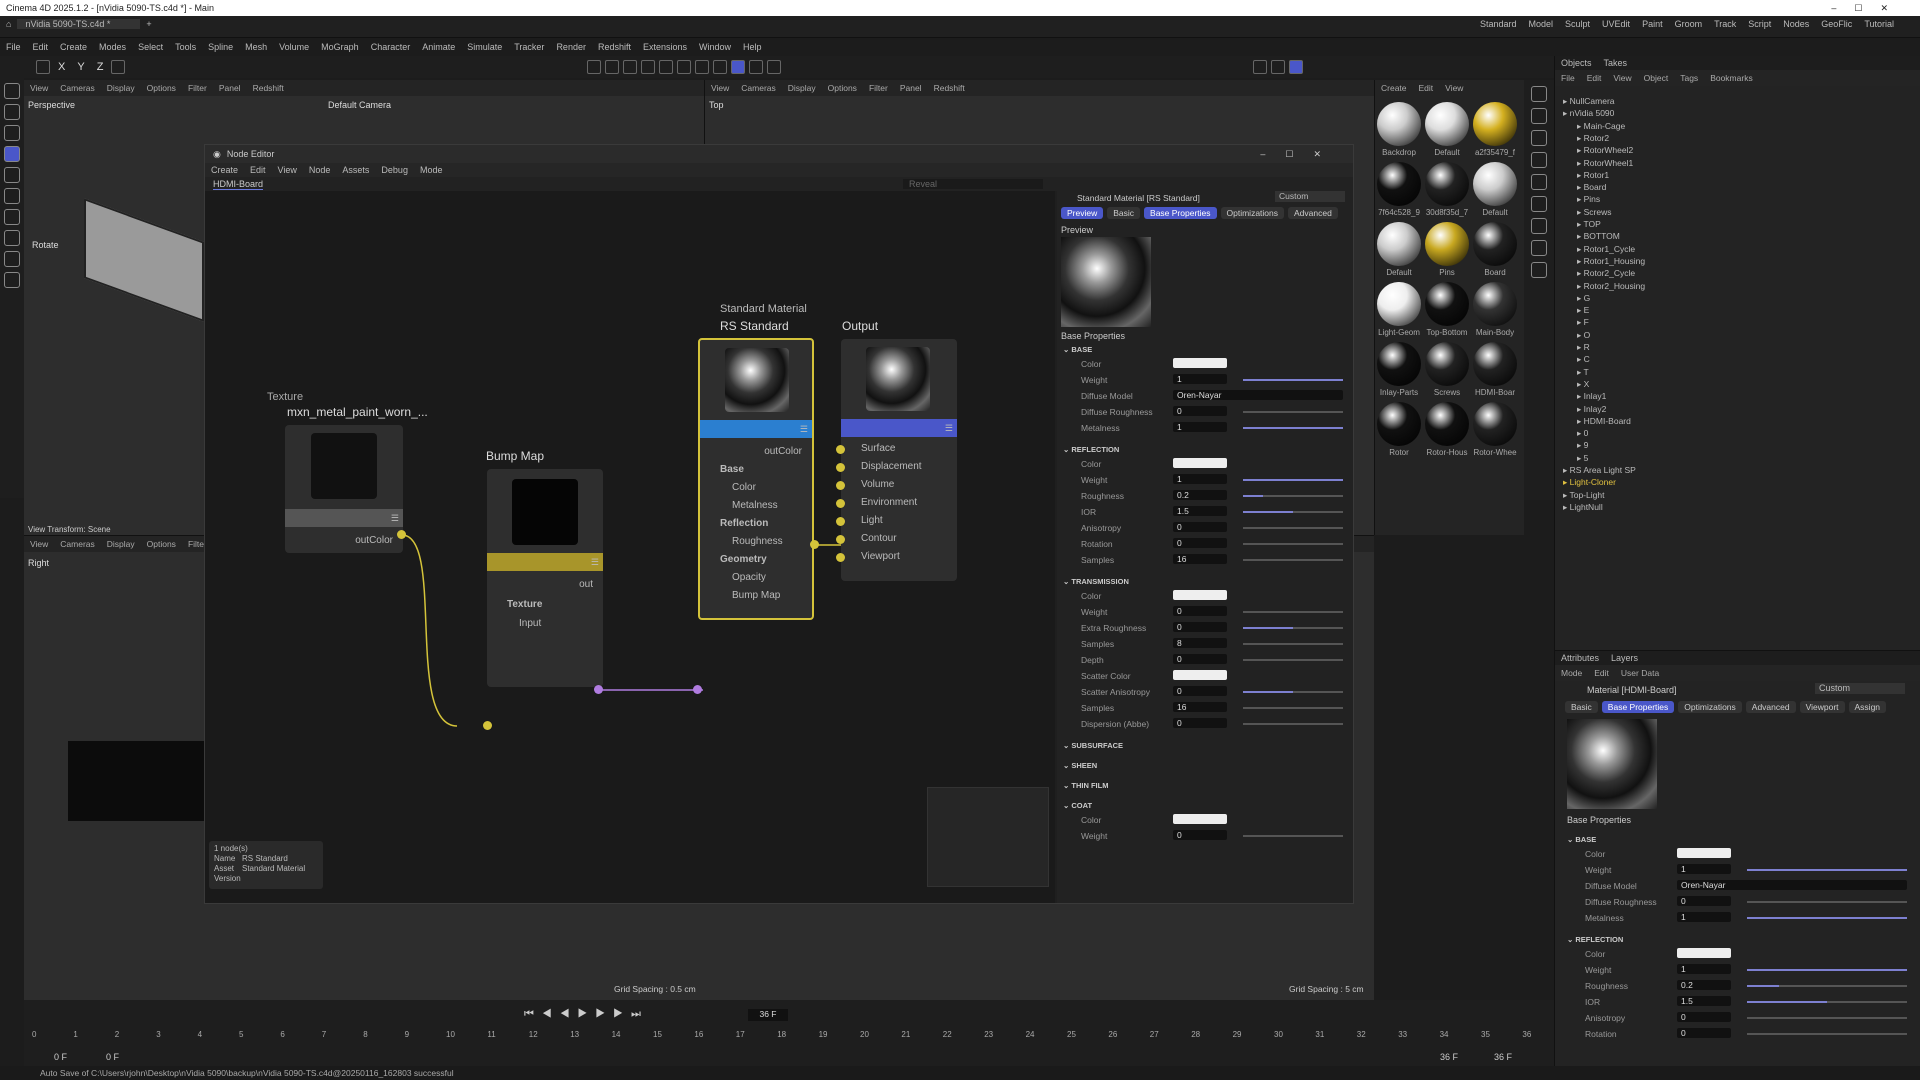 The height and width of the screenshot is (1080, 1920). Describe the element at coordinates (743, 559) in the screenshot. I see `std-group-geometry: Geometry` at that location.